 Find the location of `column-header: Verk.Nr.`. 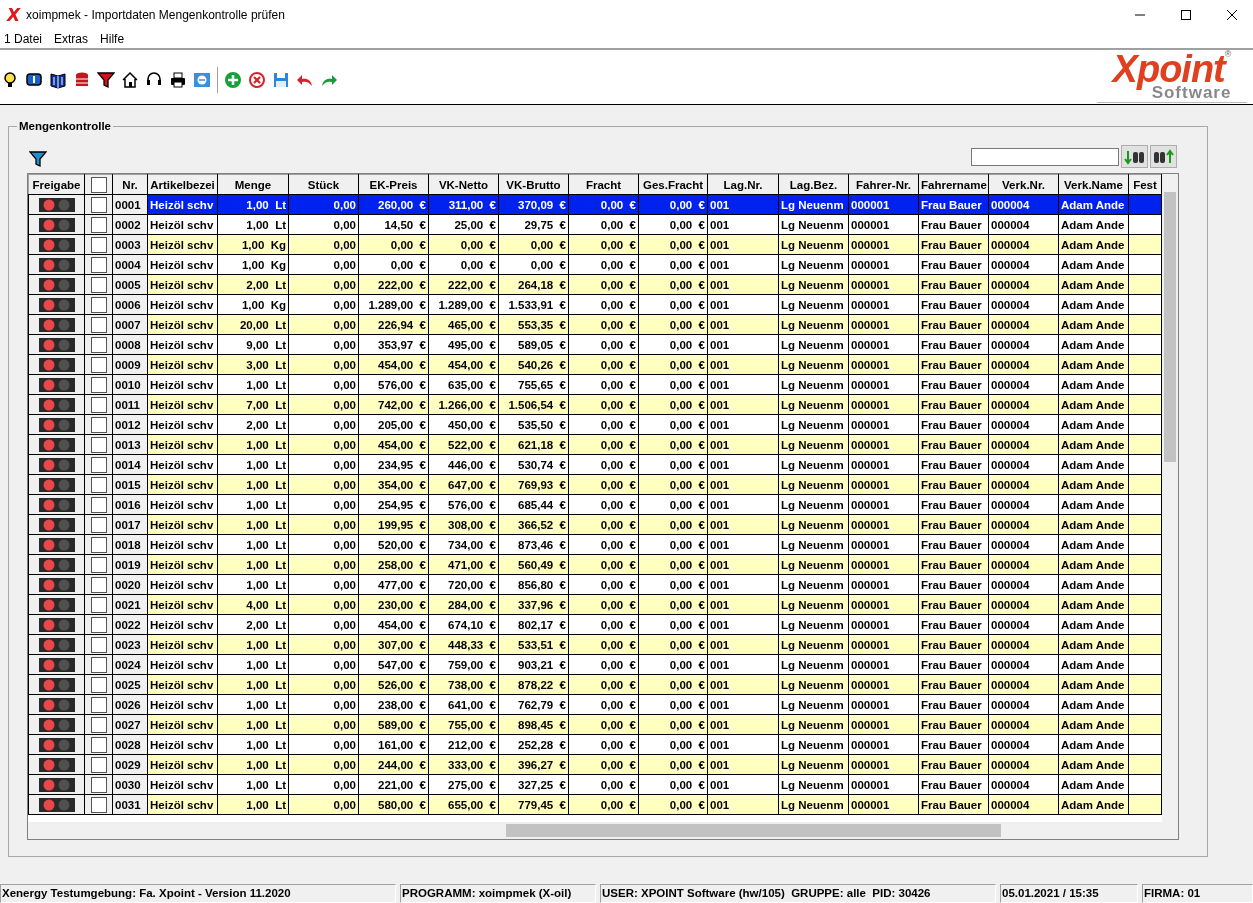

column-header: Verk.Nr. is located at coordinates (1023, 184).